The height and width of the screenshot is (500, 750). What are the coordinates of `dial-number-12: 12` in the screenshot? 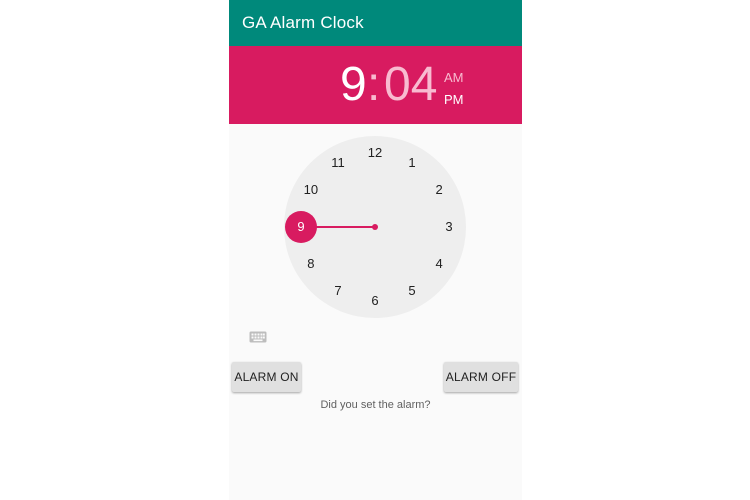 It's located at (375, 153).